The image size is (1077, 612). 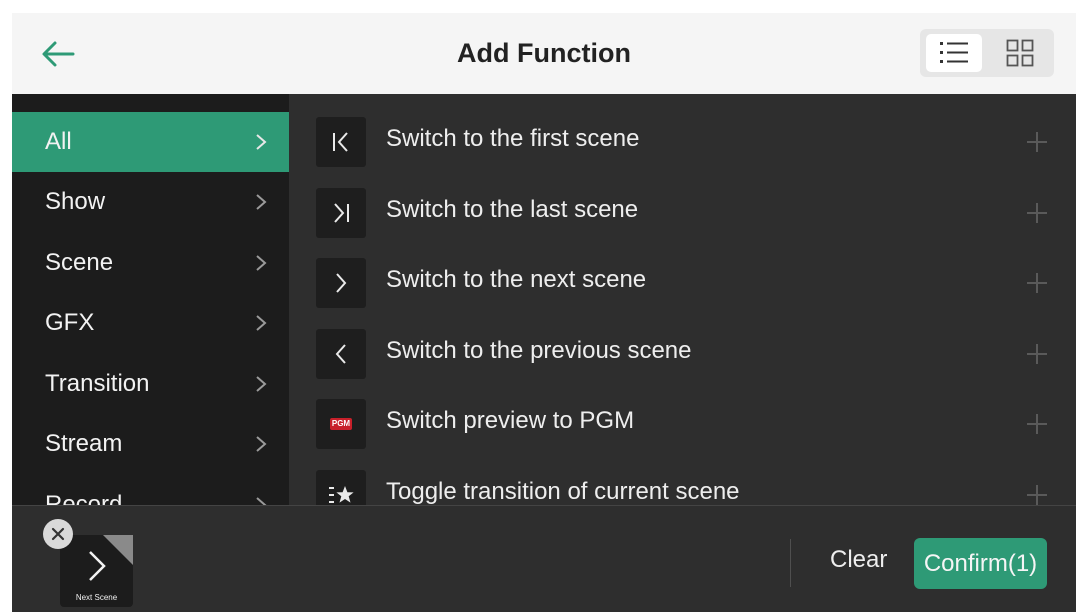 I want to click on page-title: Add Function, so click(x=544, y=53).